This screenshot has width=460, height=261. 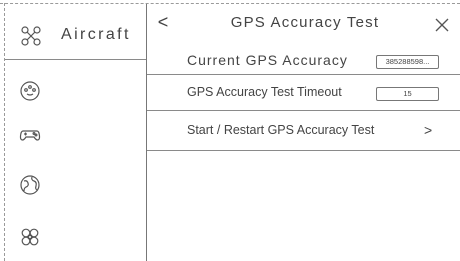 I want to click on chevron-right-icon: >, so click(x=428, y=130).